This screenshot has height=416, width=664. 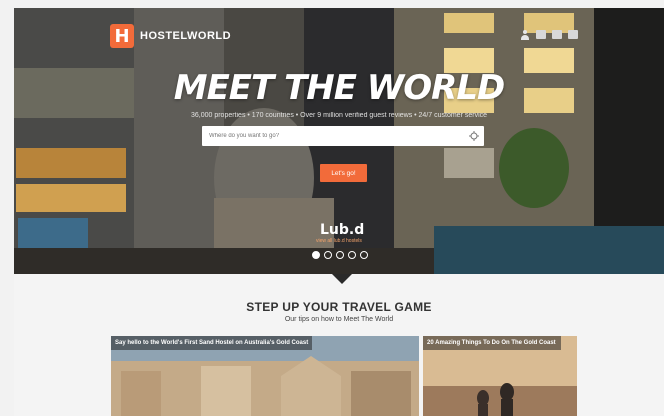 I want to click on carousel-indicators, so click(x=340, y=255).